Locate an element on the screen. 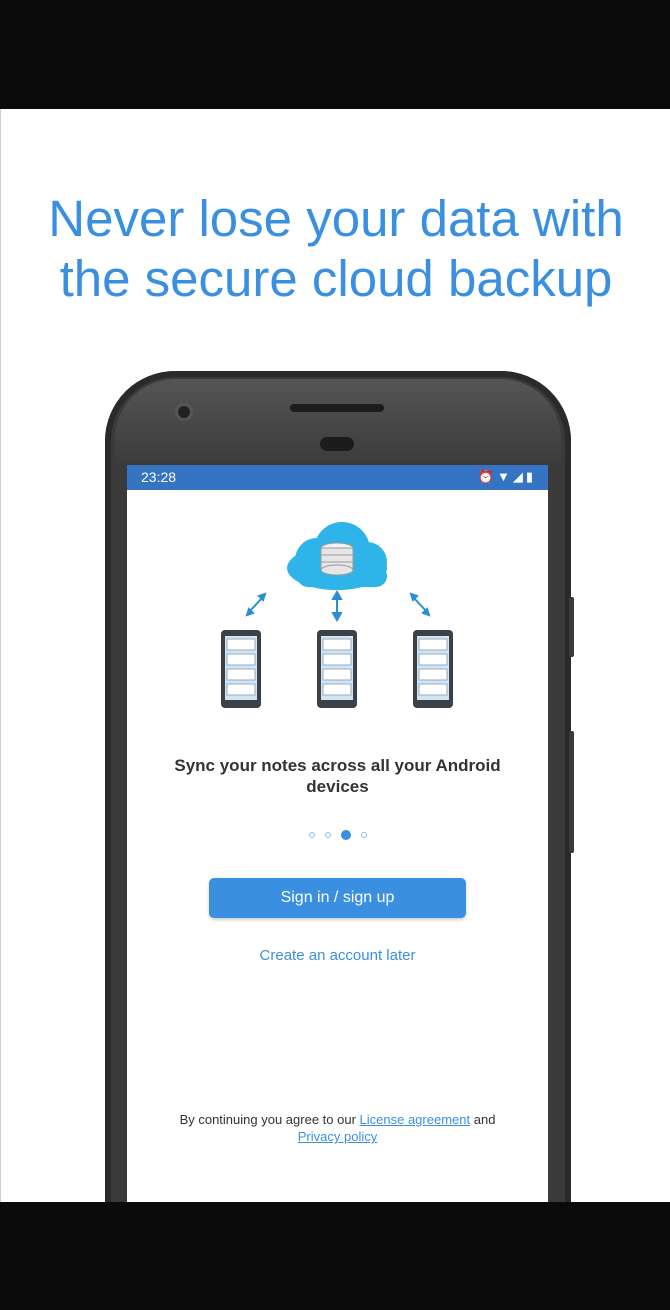 The image size is (670, 1310). terms-conjunction: and is located at coordinates (484, 1119).